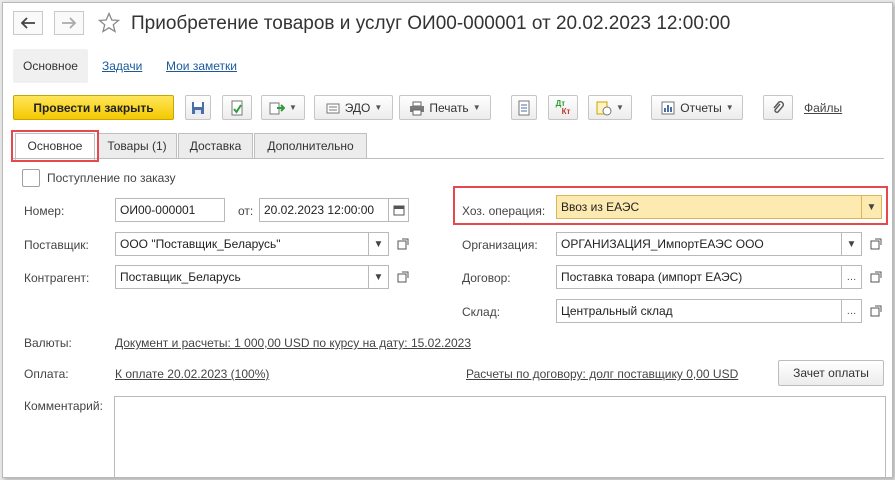 Image resolution: width=895 pixels, height=480 pixels. I want to click on save-icon, so click(198, 107).